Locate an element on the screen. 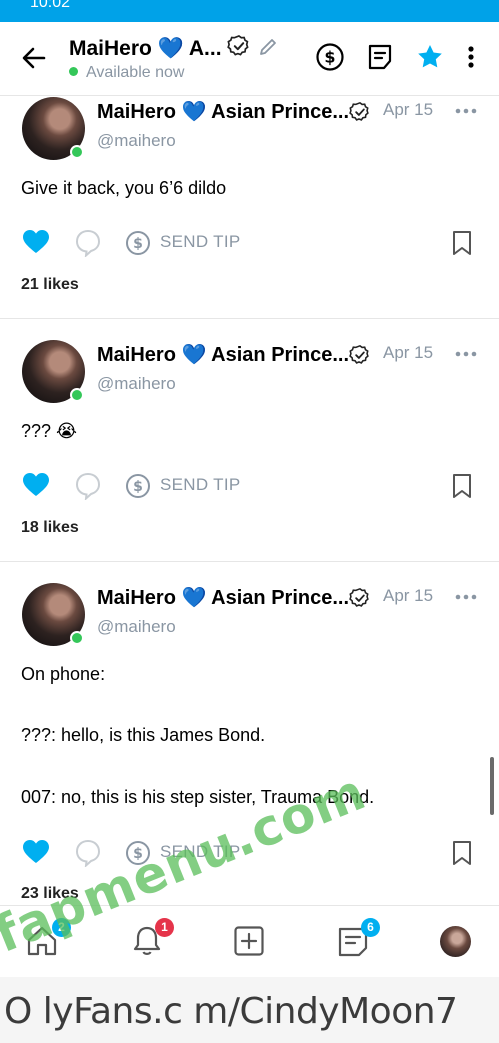 The width and height of the screenshot is (499, 1043). post-text-line: ???: hello, is this James Bond. is located at coordinates (143, 735).